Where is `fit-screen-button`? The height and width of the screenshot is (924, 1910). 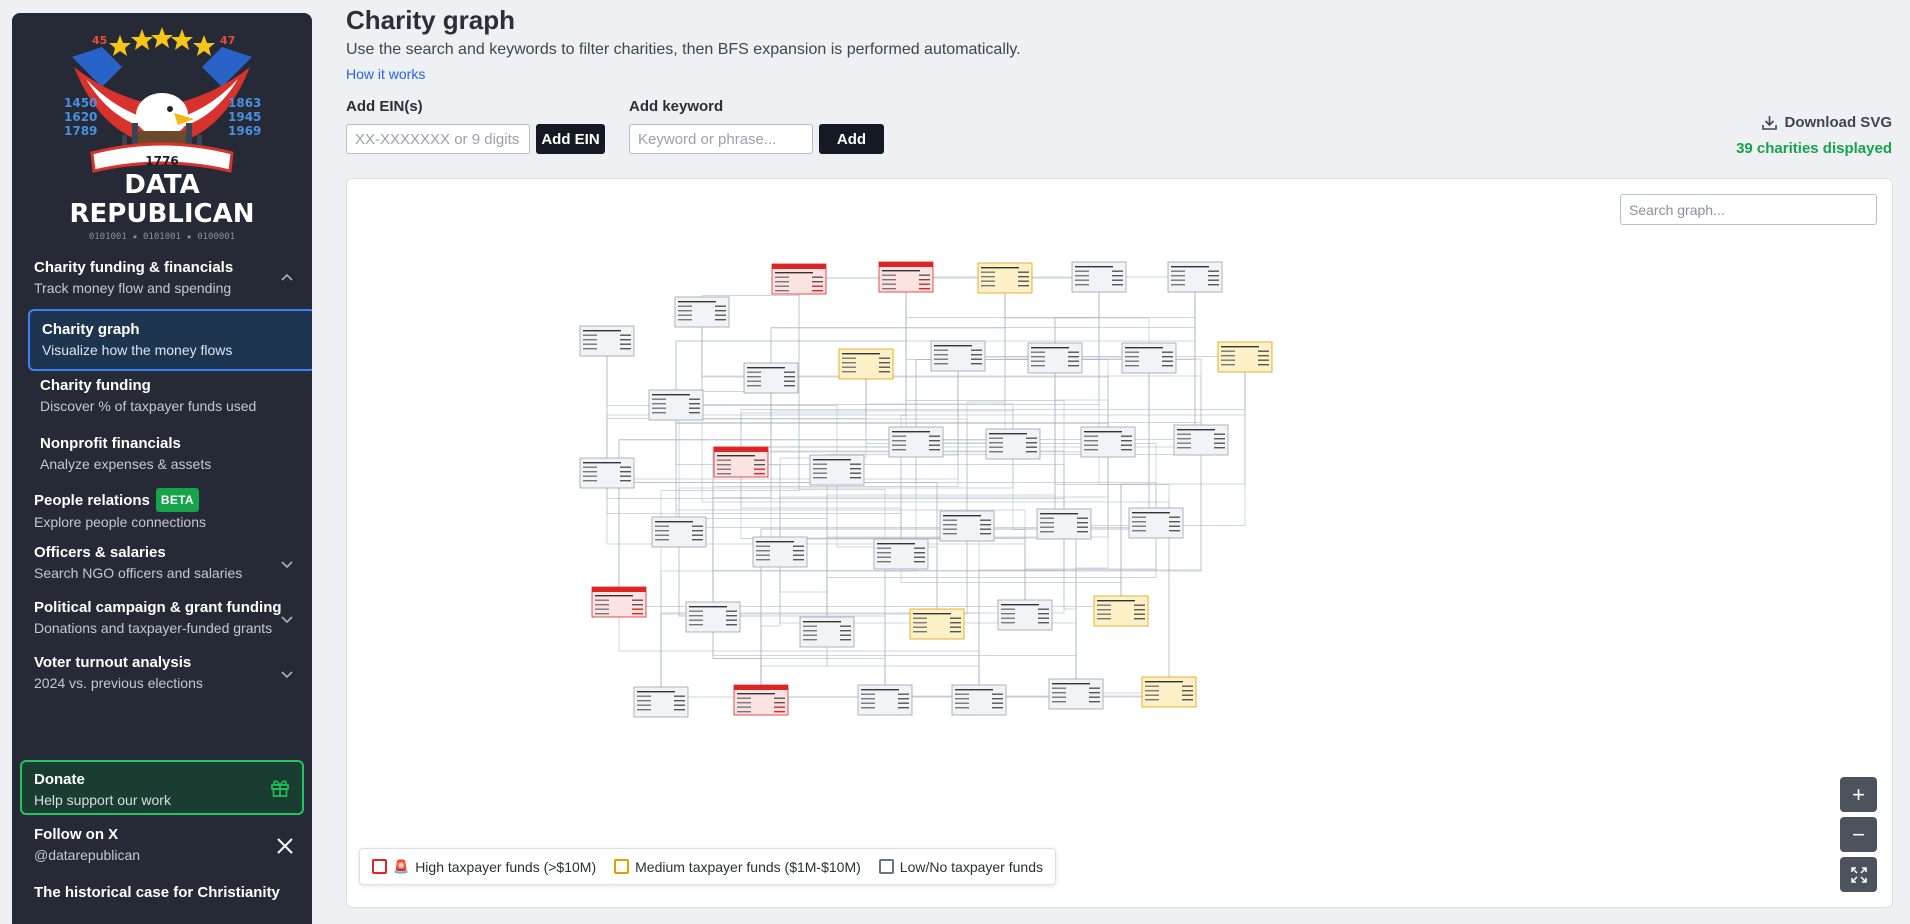 fit-screen-button is located at coordinates (1858, 874).